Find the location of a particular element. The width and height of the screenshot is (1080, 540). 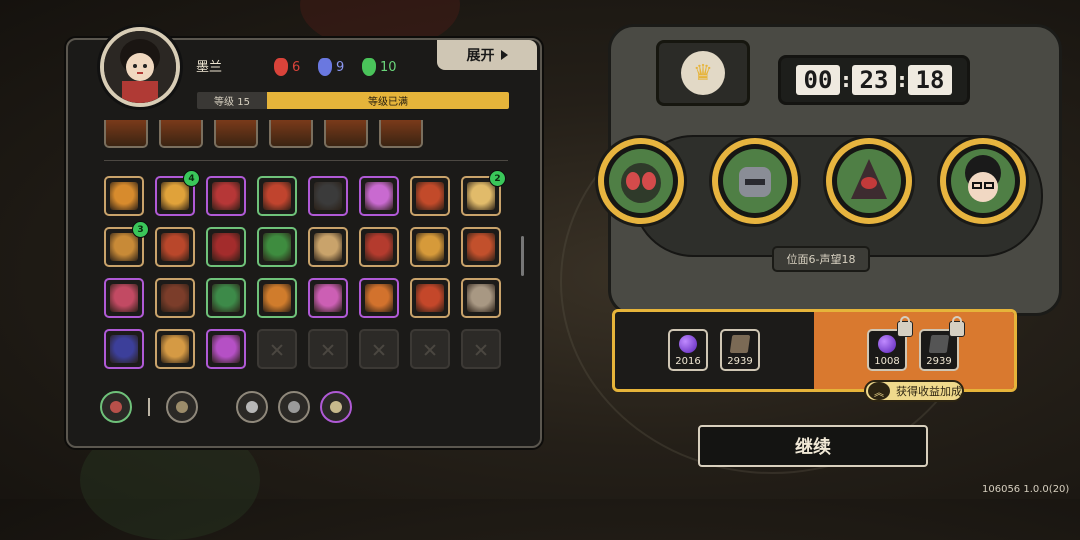

skill-level-badge: 3 is located at coordinates (140, 229).